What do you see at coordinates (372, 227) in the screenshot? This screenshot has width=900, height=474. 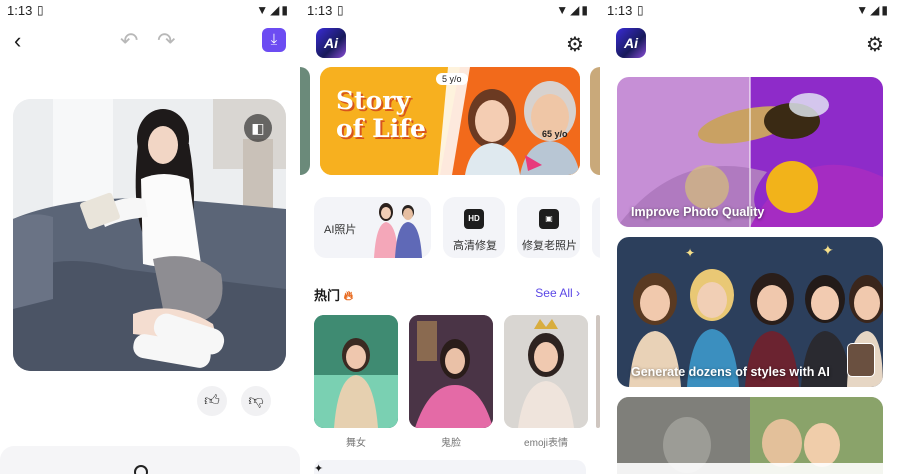 I see `feature-ai-photo: AI照片` at bounding box center [372, 227].